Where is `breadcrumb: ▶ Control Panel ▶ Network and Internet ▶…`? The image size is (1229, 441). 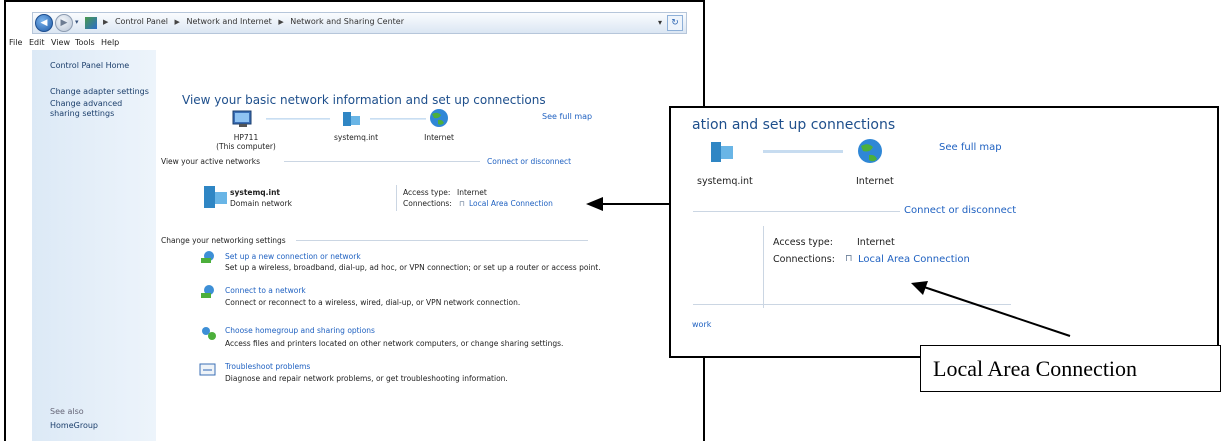 breadcrumb: ▶ Control Panel ▶ Network and Internet ▶… is located at coordinates (255, 21).